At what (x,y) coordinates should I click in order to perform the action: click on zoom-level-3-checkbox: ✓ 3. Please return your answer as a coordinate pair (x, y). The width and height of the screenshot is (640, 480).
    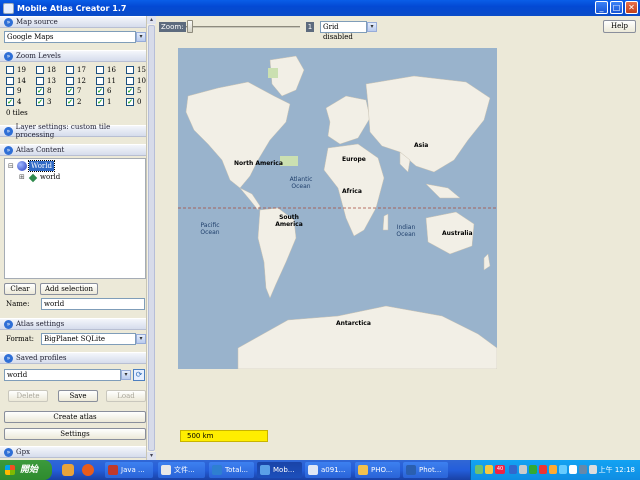
    Looking at the image, I should click on (43, 101).